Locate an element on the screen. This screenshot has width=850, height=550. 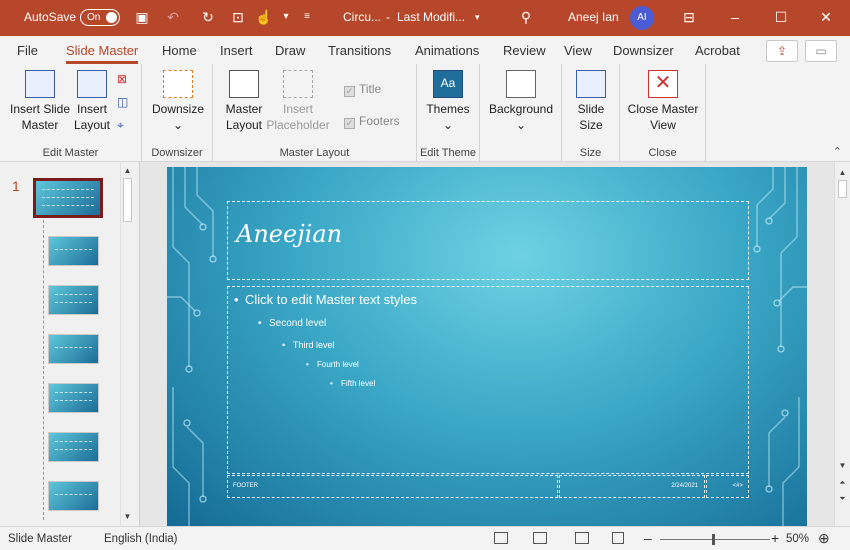
user-name: Aneej Ian is located at coordinates (593, 17).